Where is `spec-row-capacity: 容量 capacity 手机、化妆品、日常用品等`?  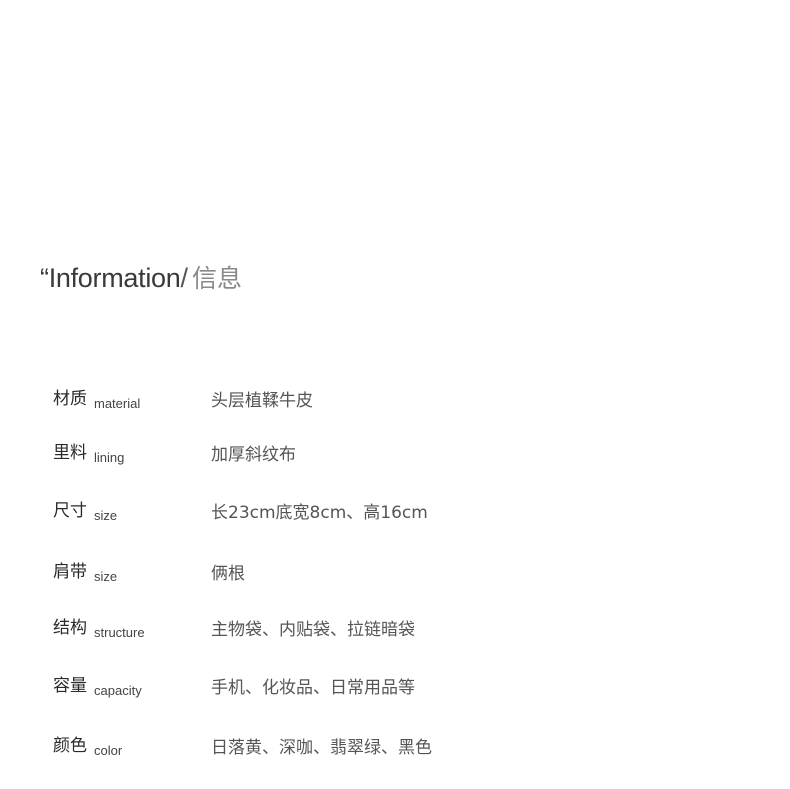
spec-row-capacity: 容量 capacity 手机、化妆品、日常用品等 is located at coordinates (353, 686).